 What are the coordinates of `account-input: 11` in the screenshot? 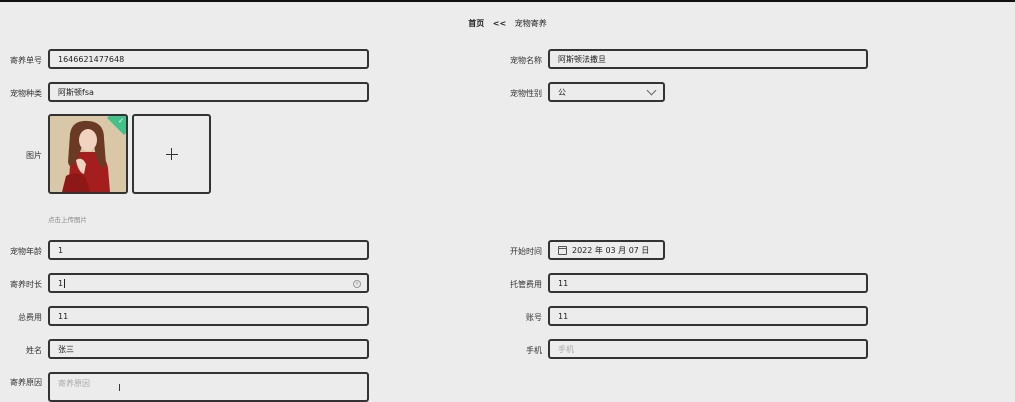 It's located at (708, 316).